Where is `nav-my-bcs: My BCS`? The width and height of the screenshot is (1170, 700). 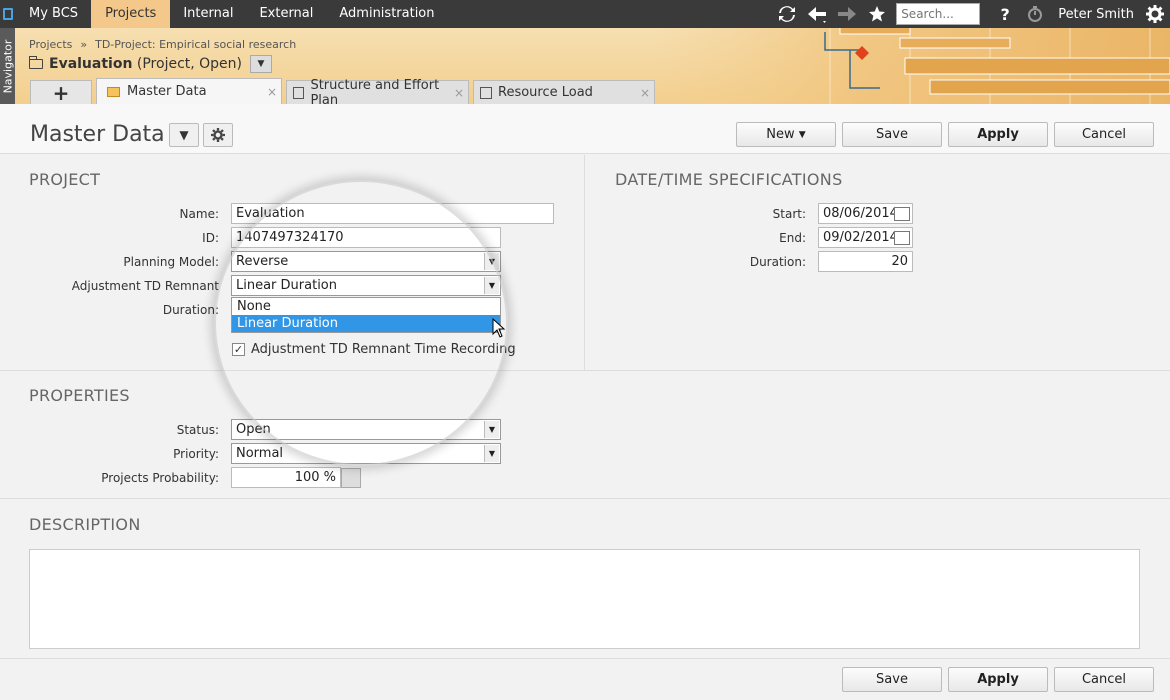 nav-my-bcs: My BCS is located at coordinates (53, 14).